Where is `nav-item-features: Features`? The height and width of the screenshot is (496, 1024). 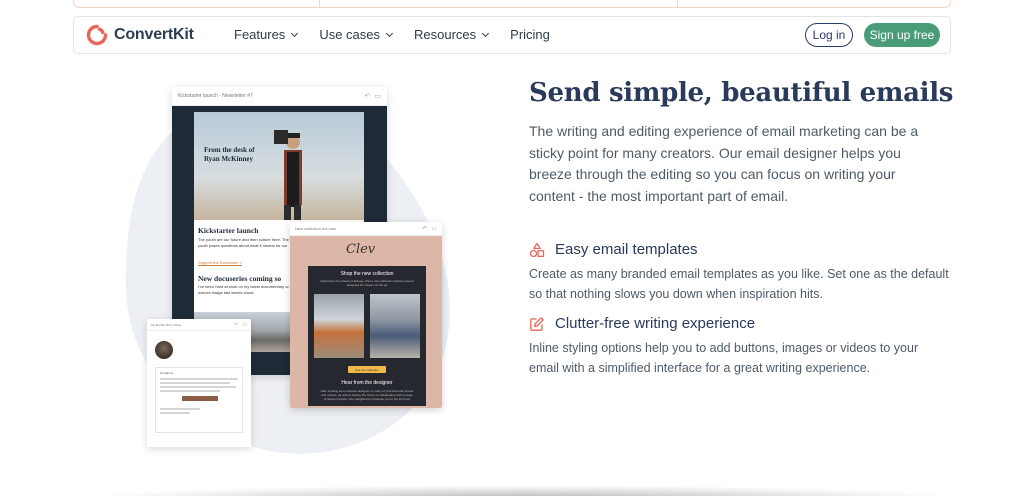
nav-item-features: Features is located at coordinates (266, 34).